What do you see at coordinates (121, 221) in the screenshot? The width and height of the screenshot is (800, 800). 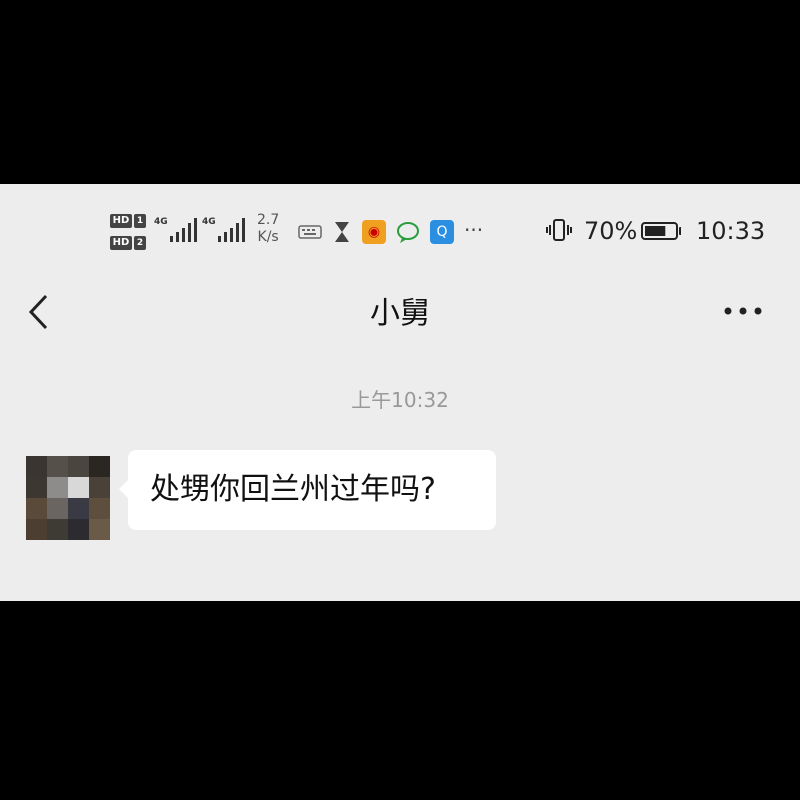 I see `hd1-badge: HD` at bounding box center [121, 221].